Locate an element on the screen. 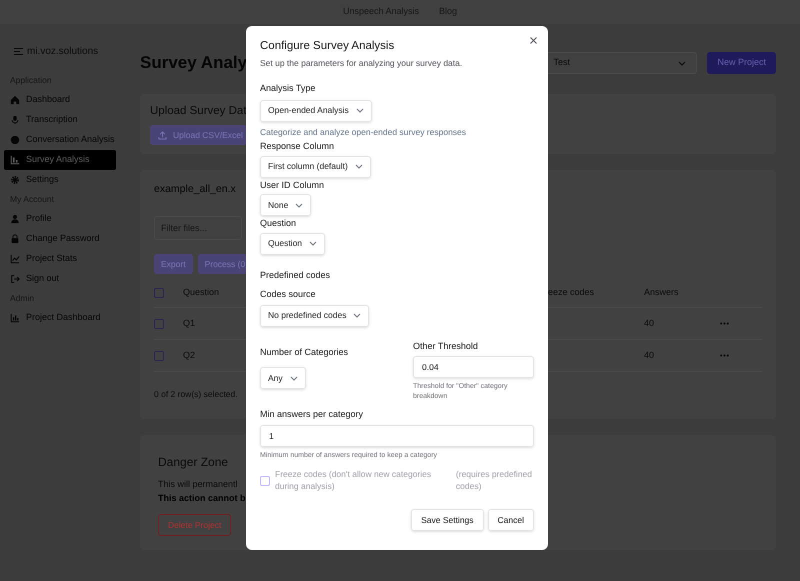 This screenshot has height=581, width=800. card-title: Upload Survey Dat is located at coordinates (198, 111).